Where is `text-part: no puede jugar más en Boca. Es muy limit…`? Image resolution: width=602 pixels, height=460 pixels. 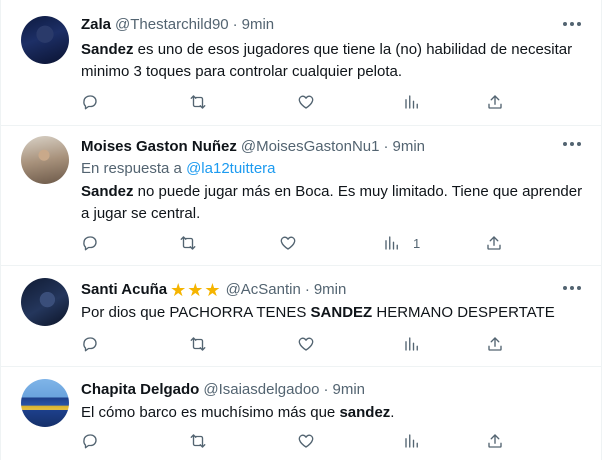 text-part: no puede jugar más en Boca. Es muy limit… is located at coordinates (332, 202).